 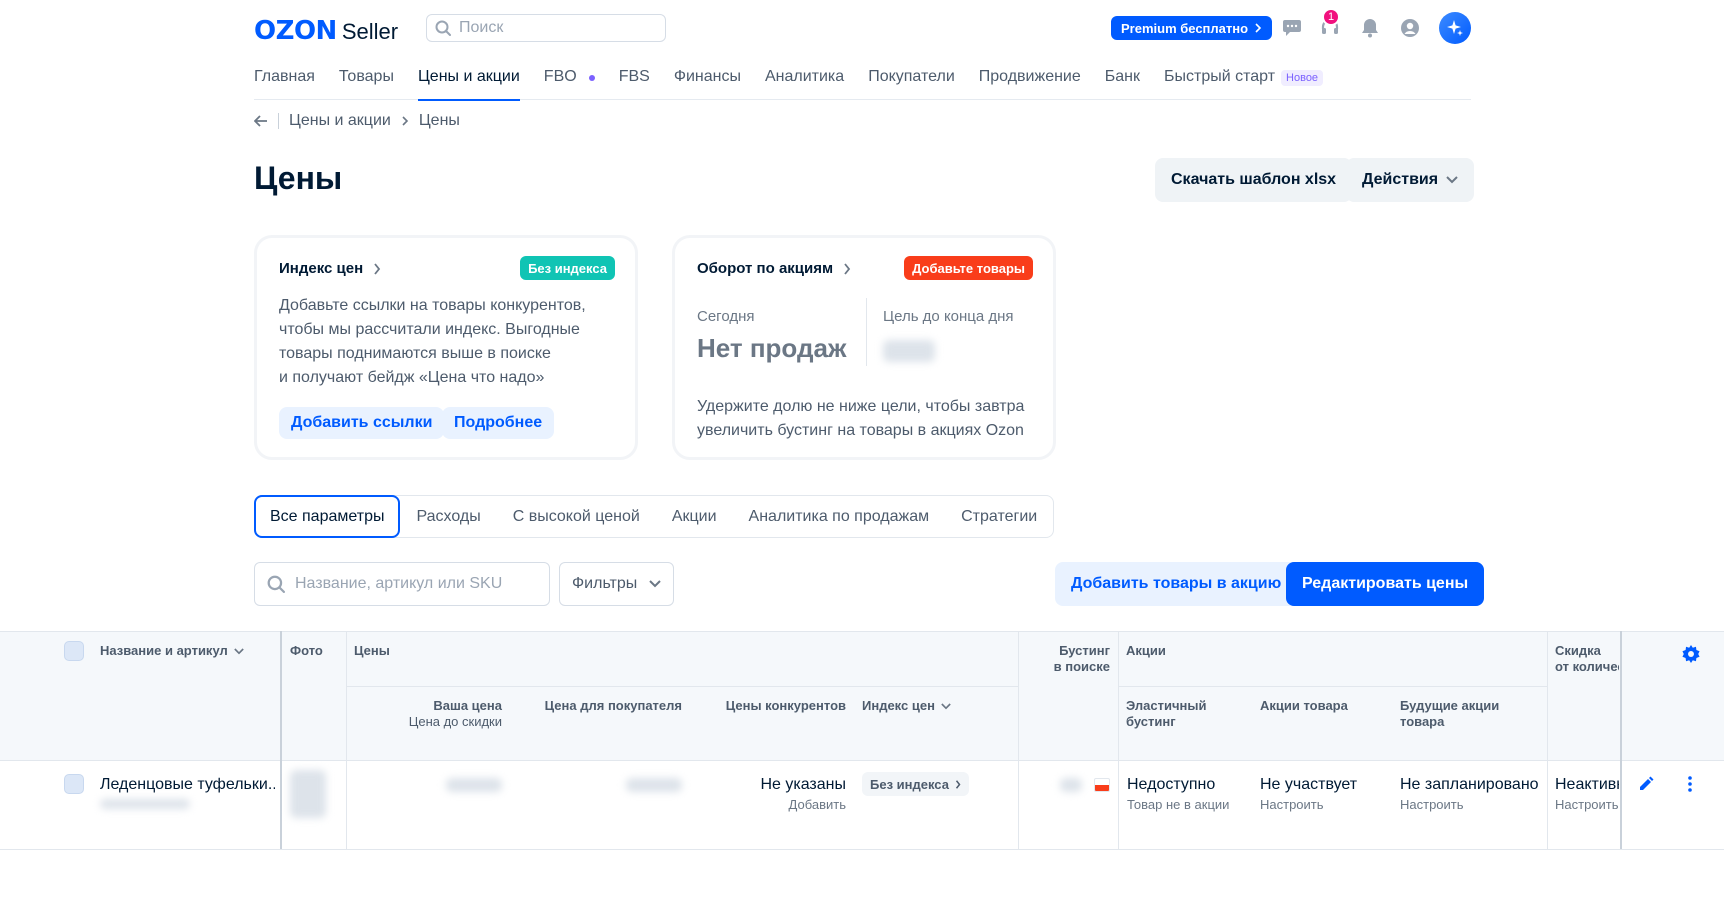 I want to click on search-placeholder: Название, артикул или SKU, so click(x=399, y=583).